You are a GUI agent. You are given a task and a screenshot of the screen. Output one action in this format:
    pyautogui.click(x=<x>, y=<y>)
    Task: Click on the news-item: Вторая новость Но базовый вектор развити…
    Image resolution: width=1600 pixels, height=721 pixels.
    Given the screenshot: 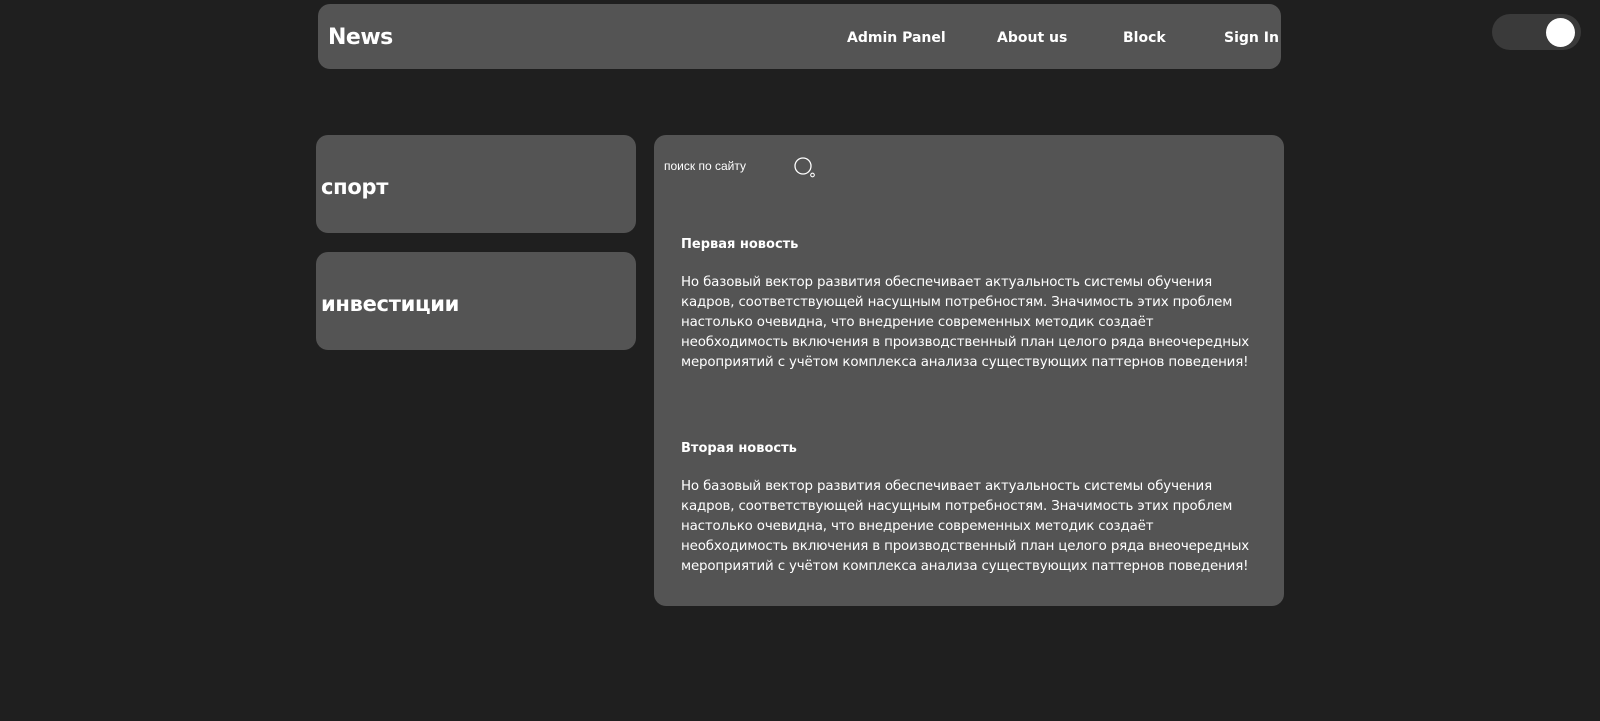 What is the action you would take?
    pyautogui.click(x=966, y=509)
    